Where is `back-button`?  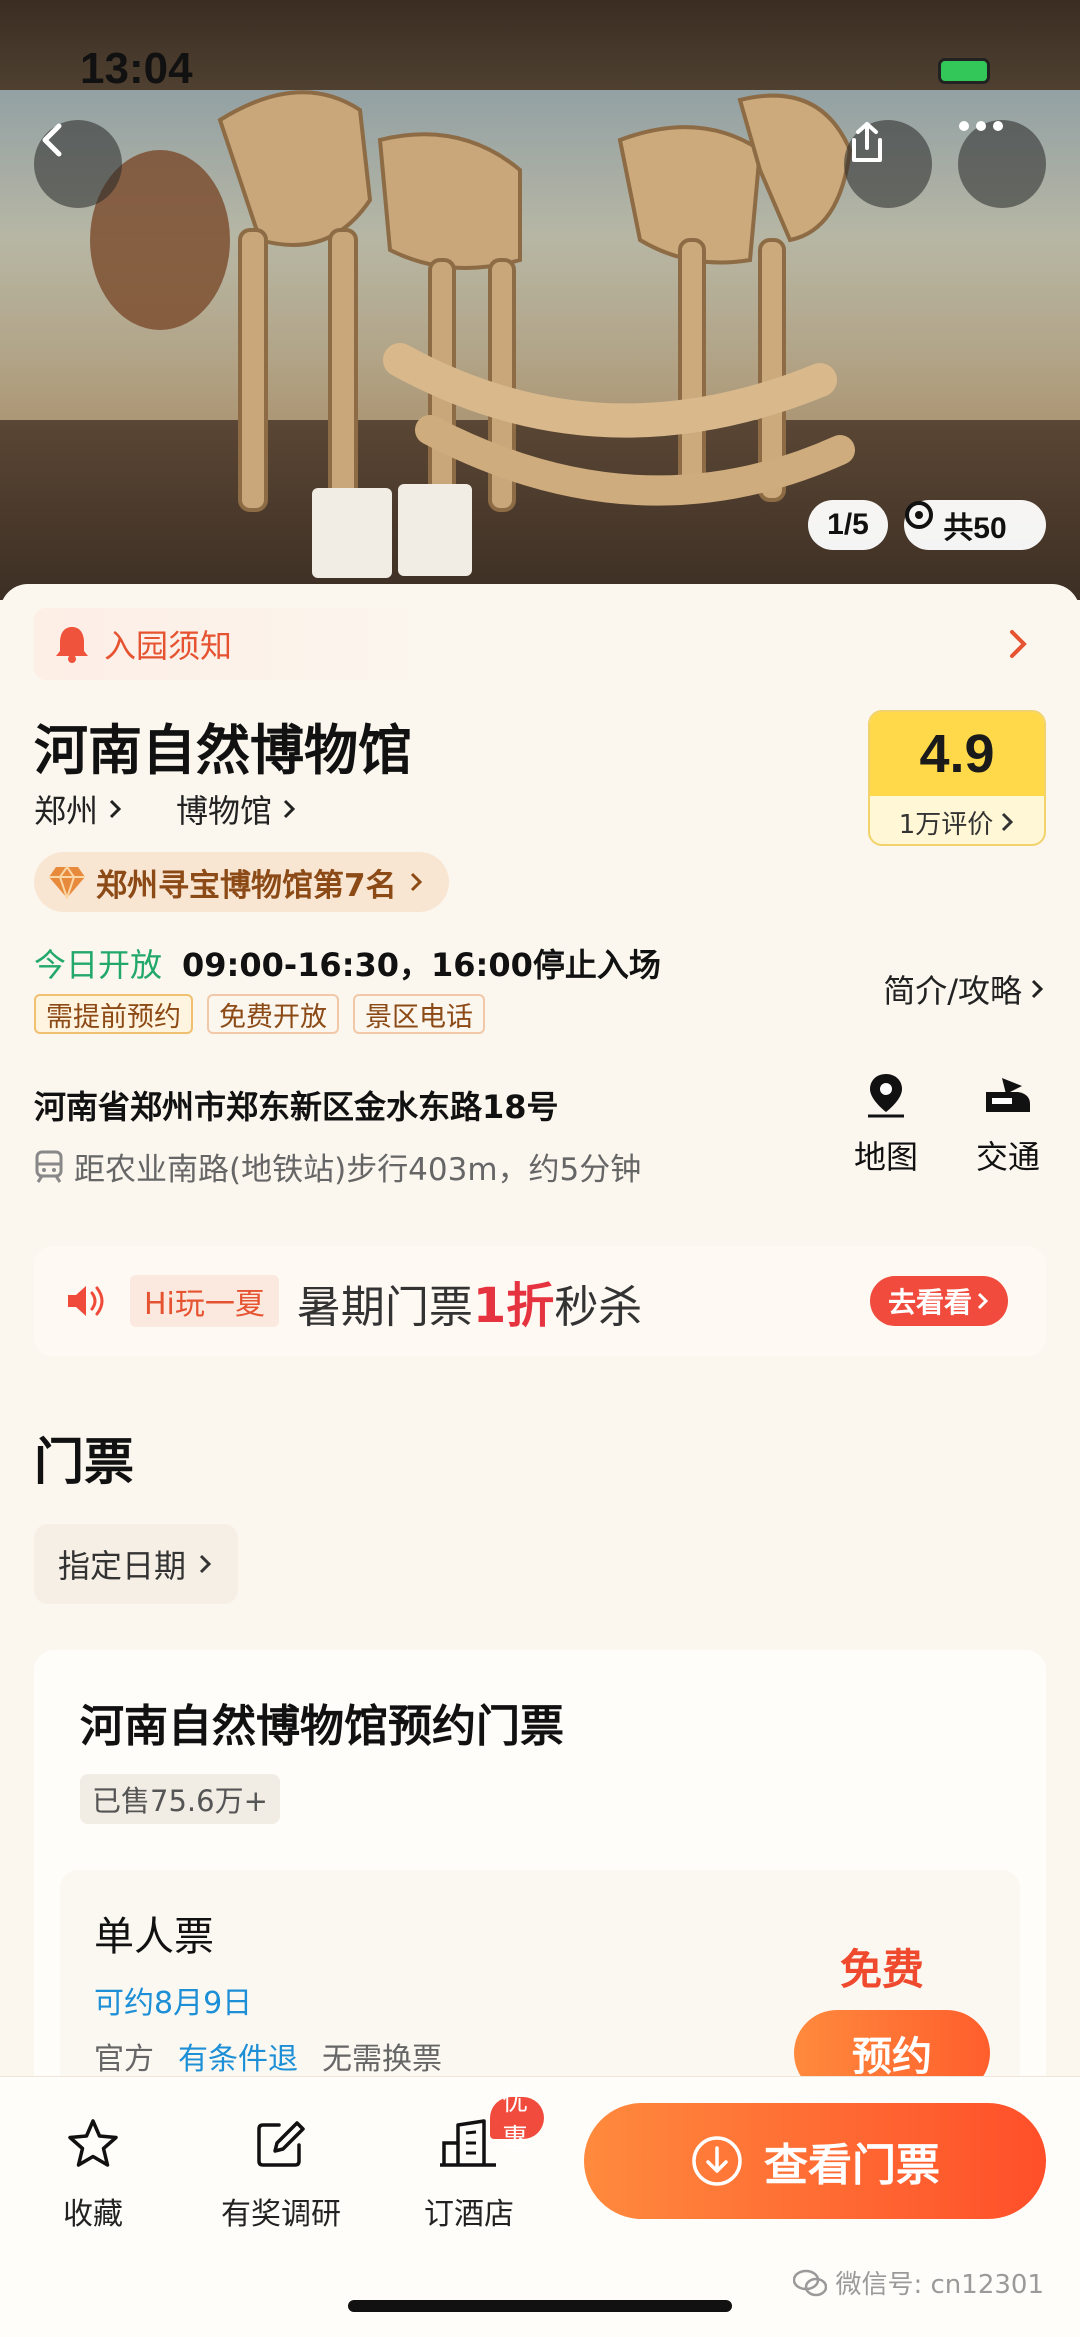 back-button is located at coordinates (78, 164).